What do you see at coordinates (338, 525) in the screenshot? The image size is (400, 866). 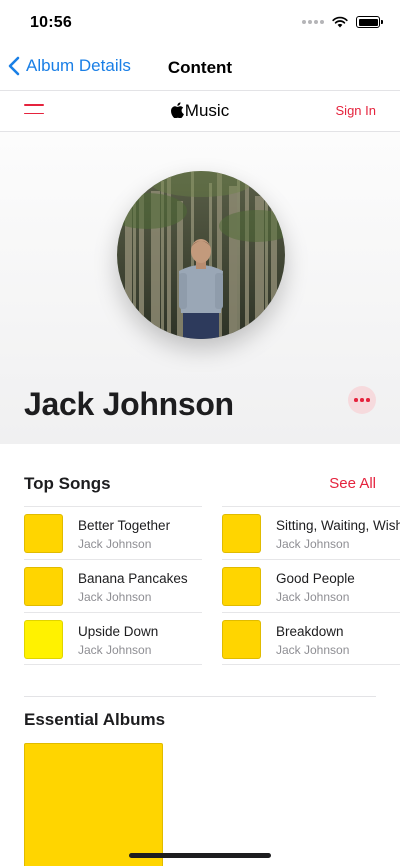 I see `song-title: Sitting, Waiting, Wishing` at bounding box center [338, 525].